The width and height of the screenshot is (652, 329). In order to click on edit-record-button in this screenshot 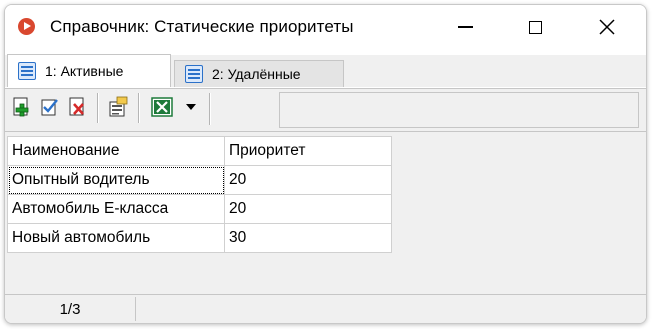, I will do `click(50, 107)`.